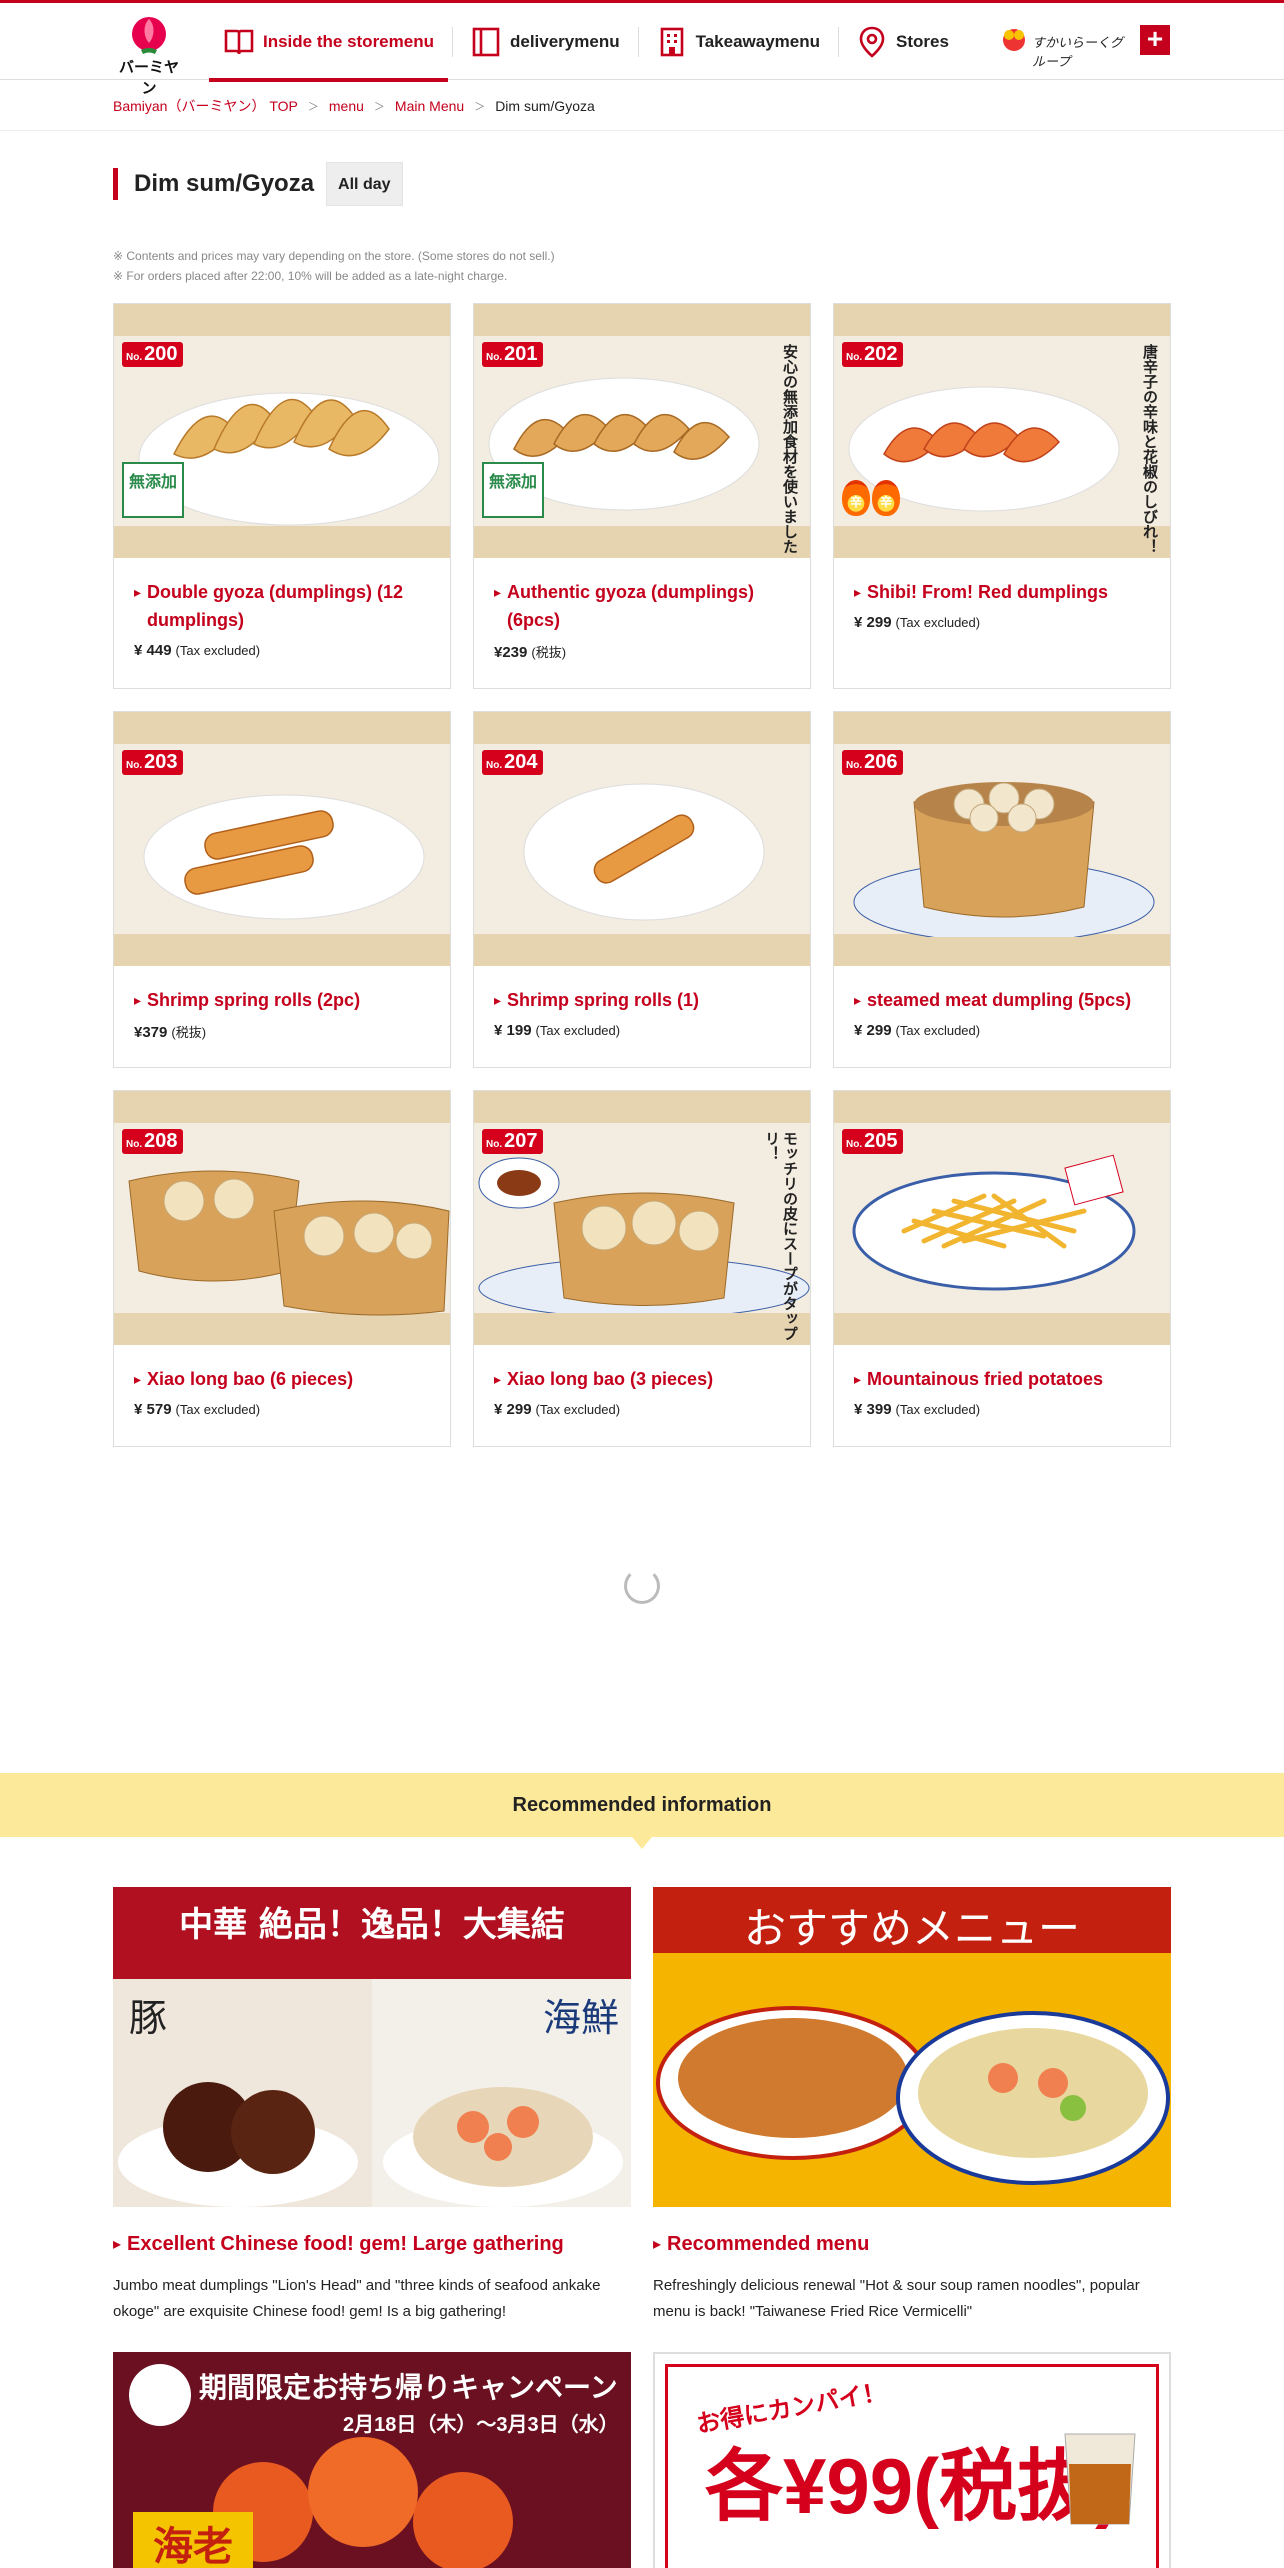  Describe the element at coordinates (364, 184) in the screenshot. I see `time-tag: All day` at that location.